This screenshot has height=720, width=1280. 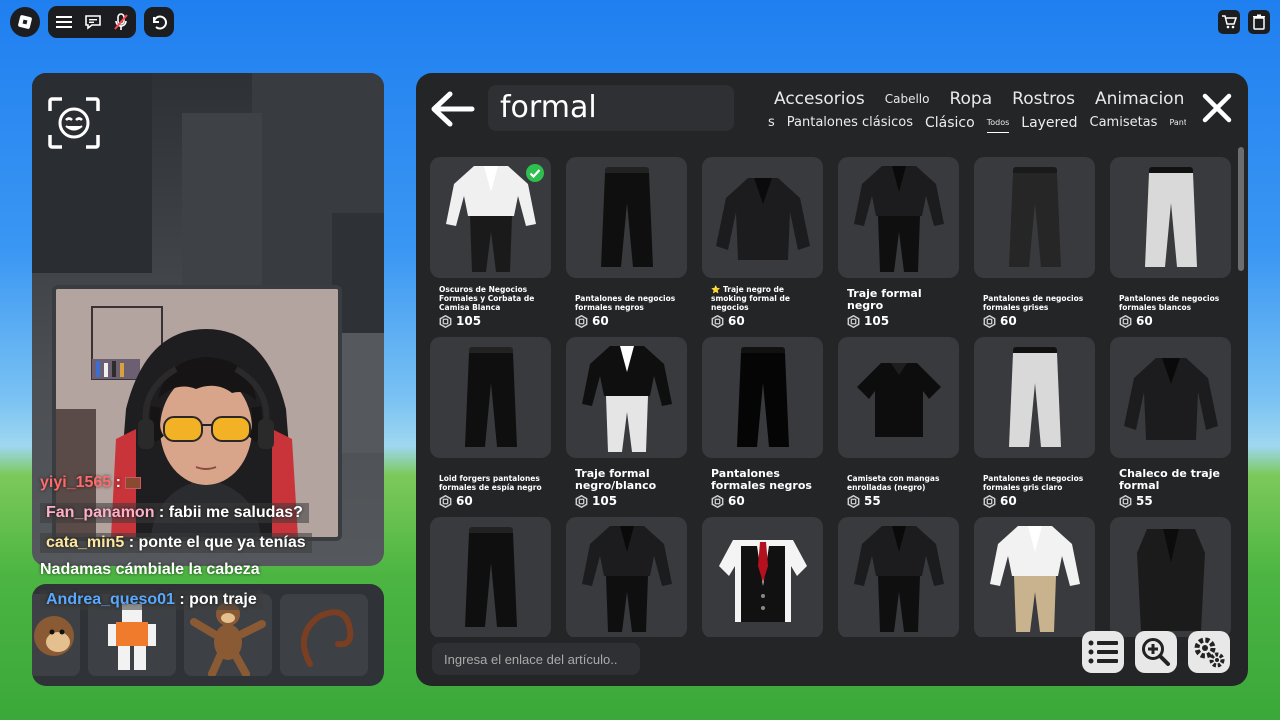 I want to click on subcategory-tab: Todos, so click(x=998, y=123).